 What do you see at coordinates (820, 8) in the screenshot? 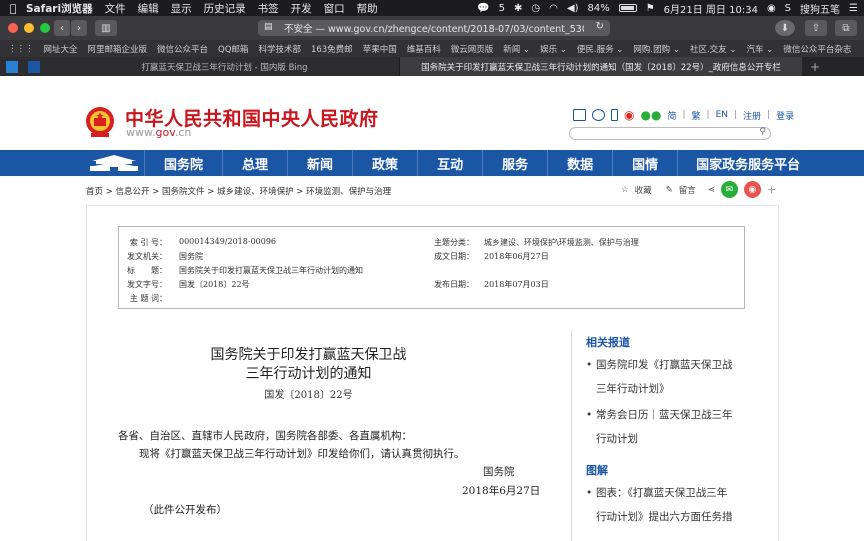
I see `input-method: 搜狗五笔` at bounding box center [820, 8].